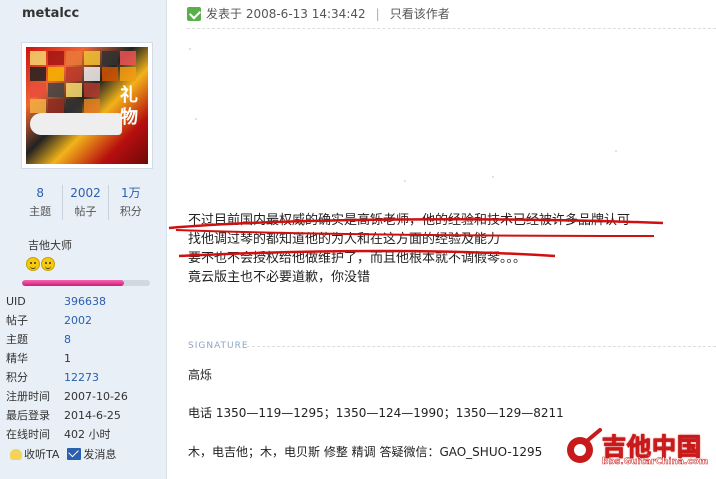  I want to click on listen-button: 收听TA, so click(34, 454).